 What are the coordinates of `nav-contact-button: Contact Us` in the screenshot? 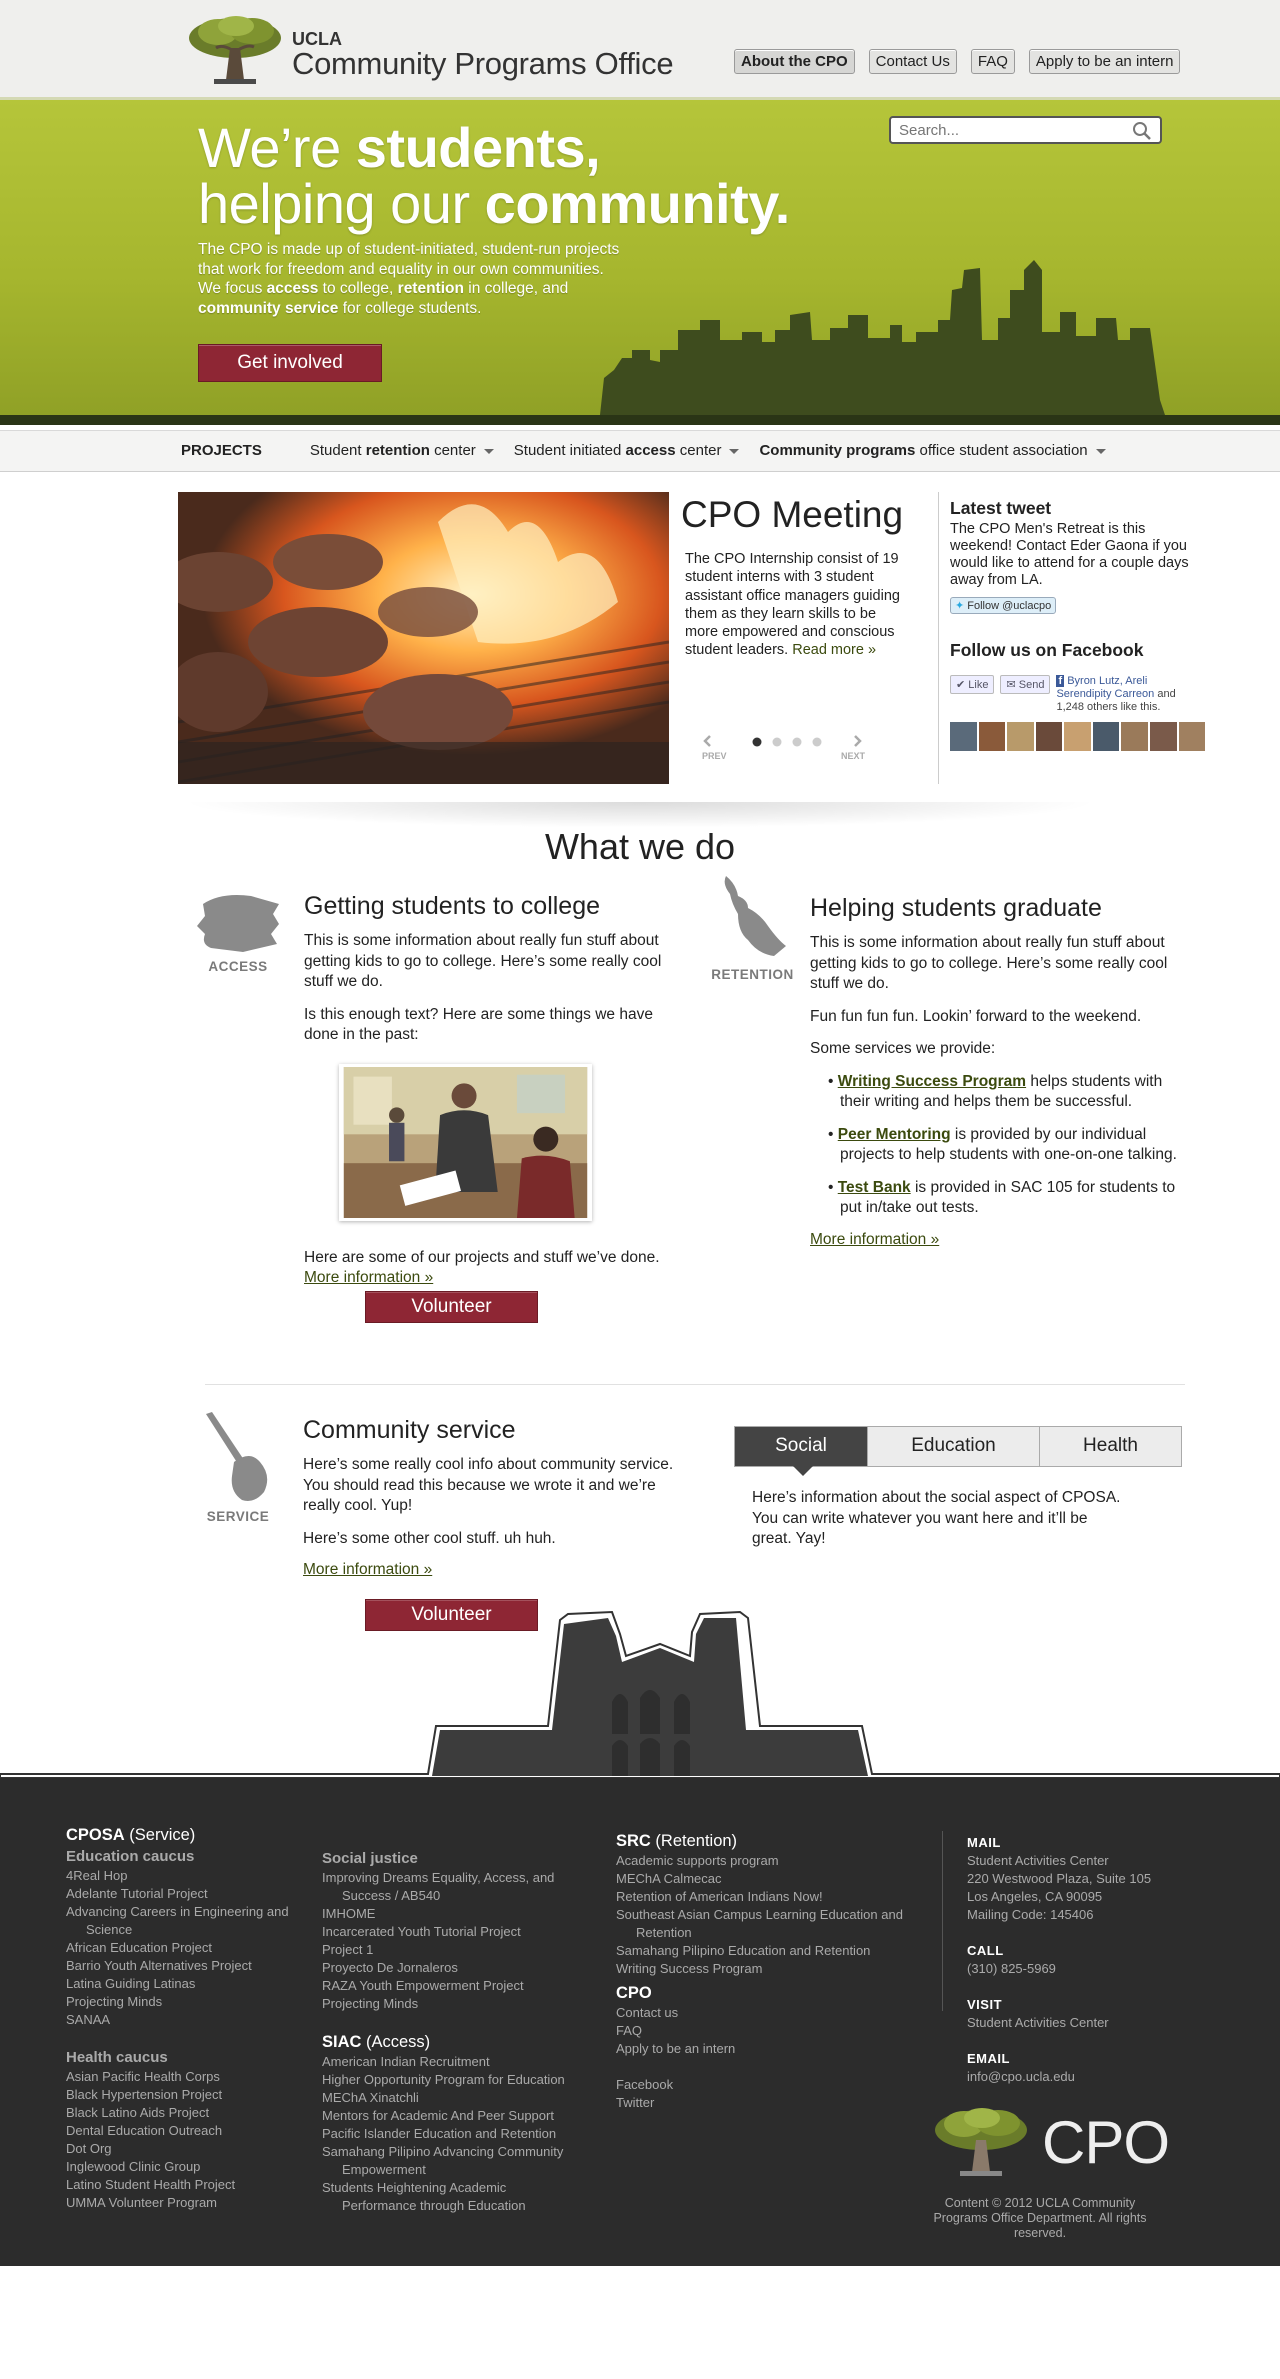 It's located at (912, 61).